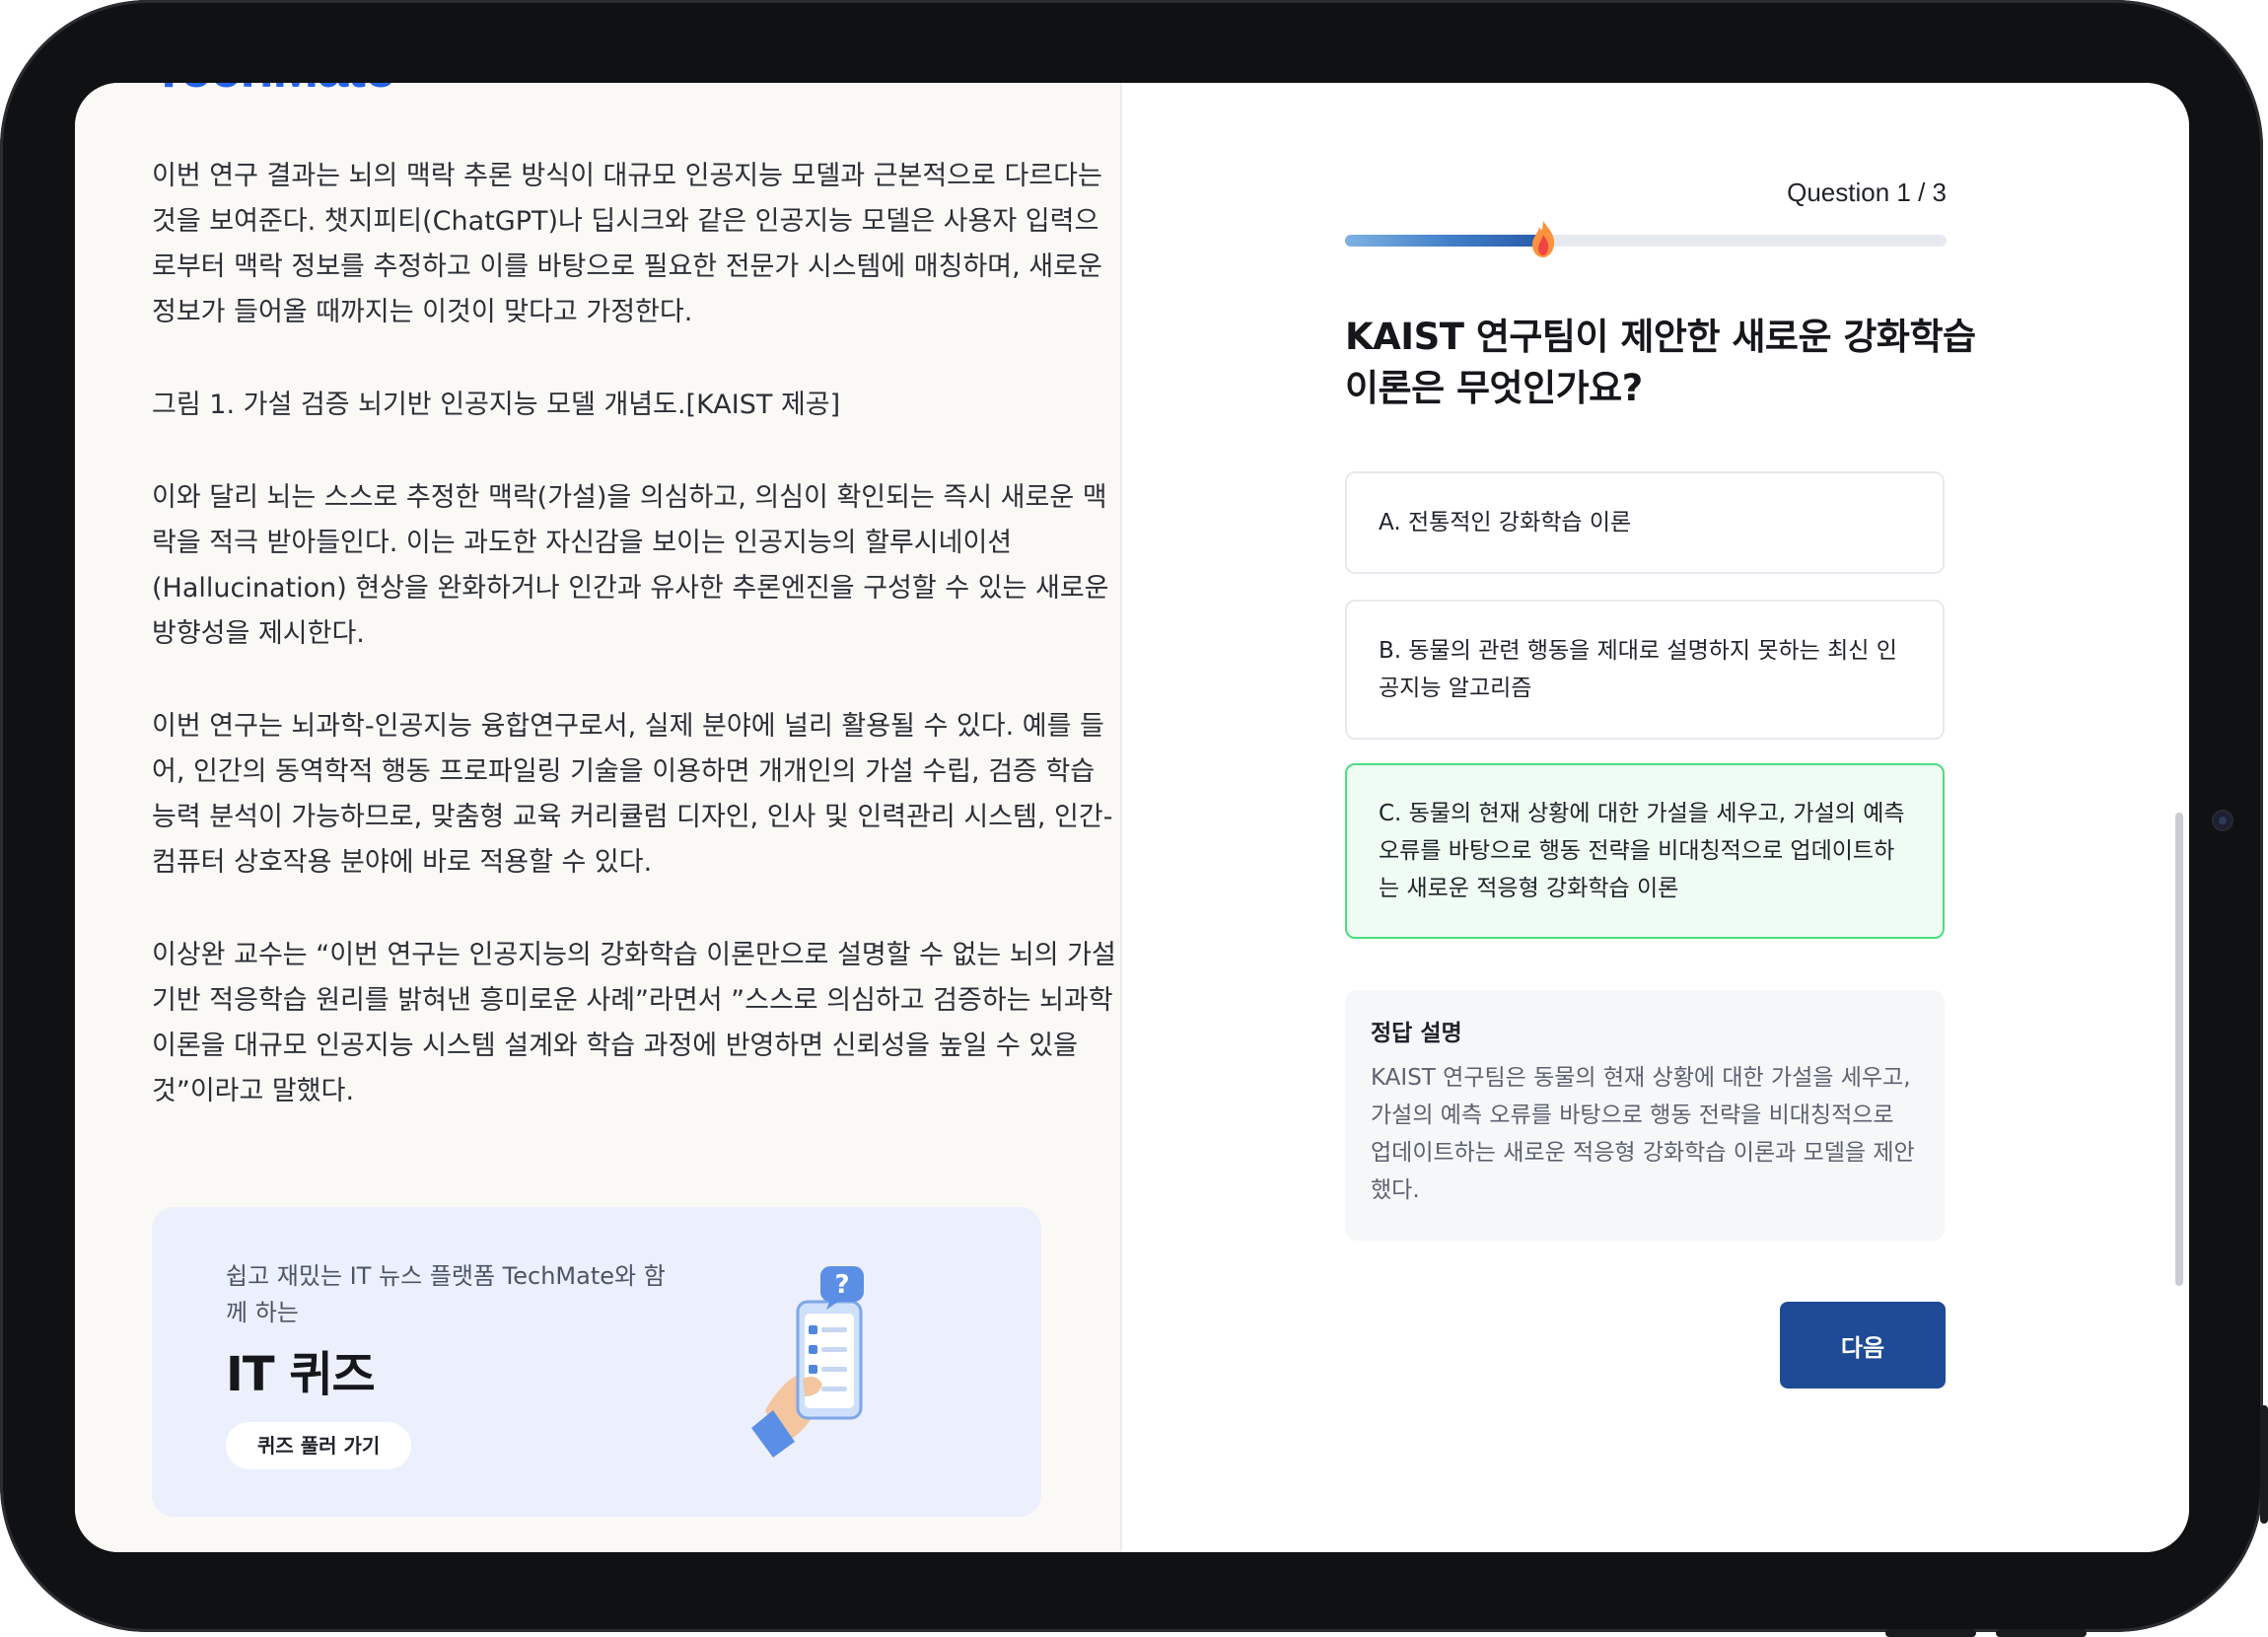  What do you see at coordinates (808, 1362) in the screenshot?
I see `phone-quiz-illustration: ?` at bounding box center [808, 1362].